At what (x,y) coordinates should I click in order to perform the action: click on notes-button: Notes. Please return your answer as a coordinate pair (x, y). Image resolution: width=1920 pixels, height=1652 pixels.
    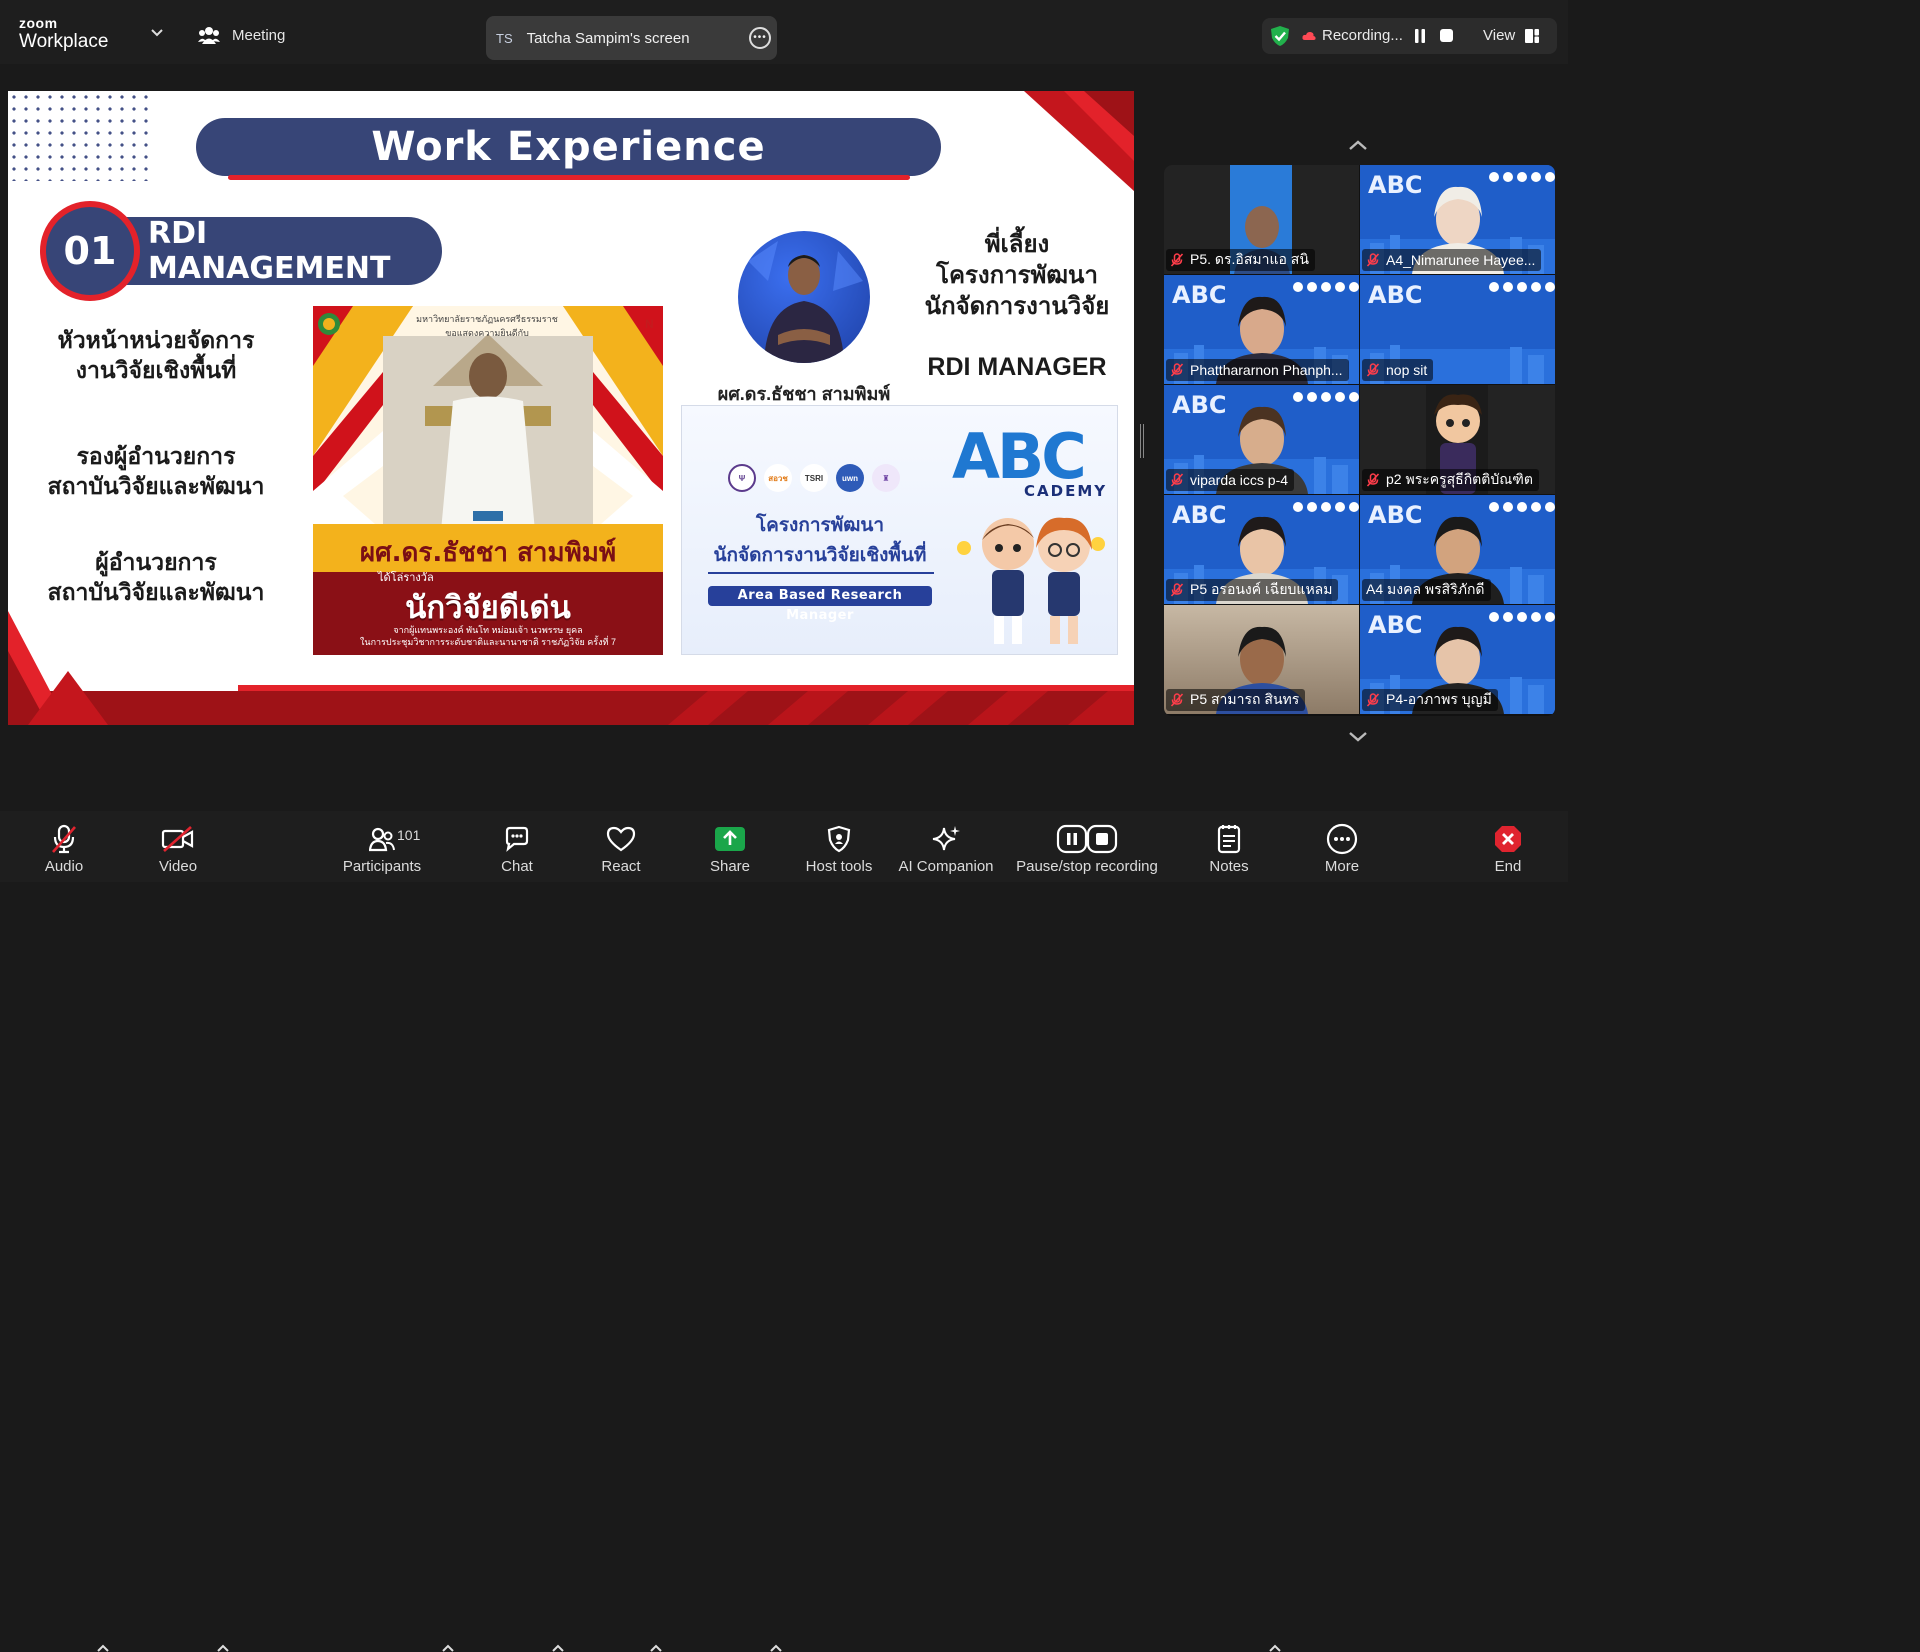
    Looking at the image, I should click on (1229, 846).